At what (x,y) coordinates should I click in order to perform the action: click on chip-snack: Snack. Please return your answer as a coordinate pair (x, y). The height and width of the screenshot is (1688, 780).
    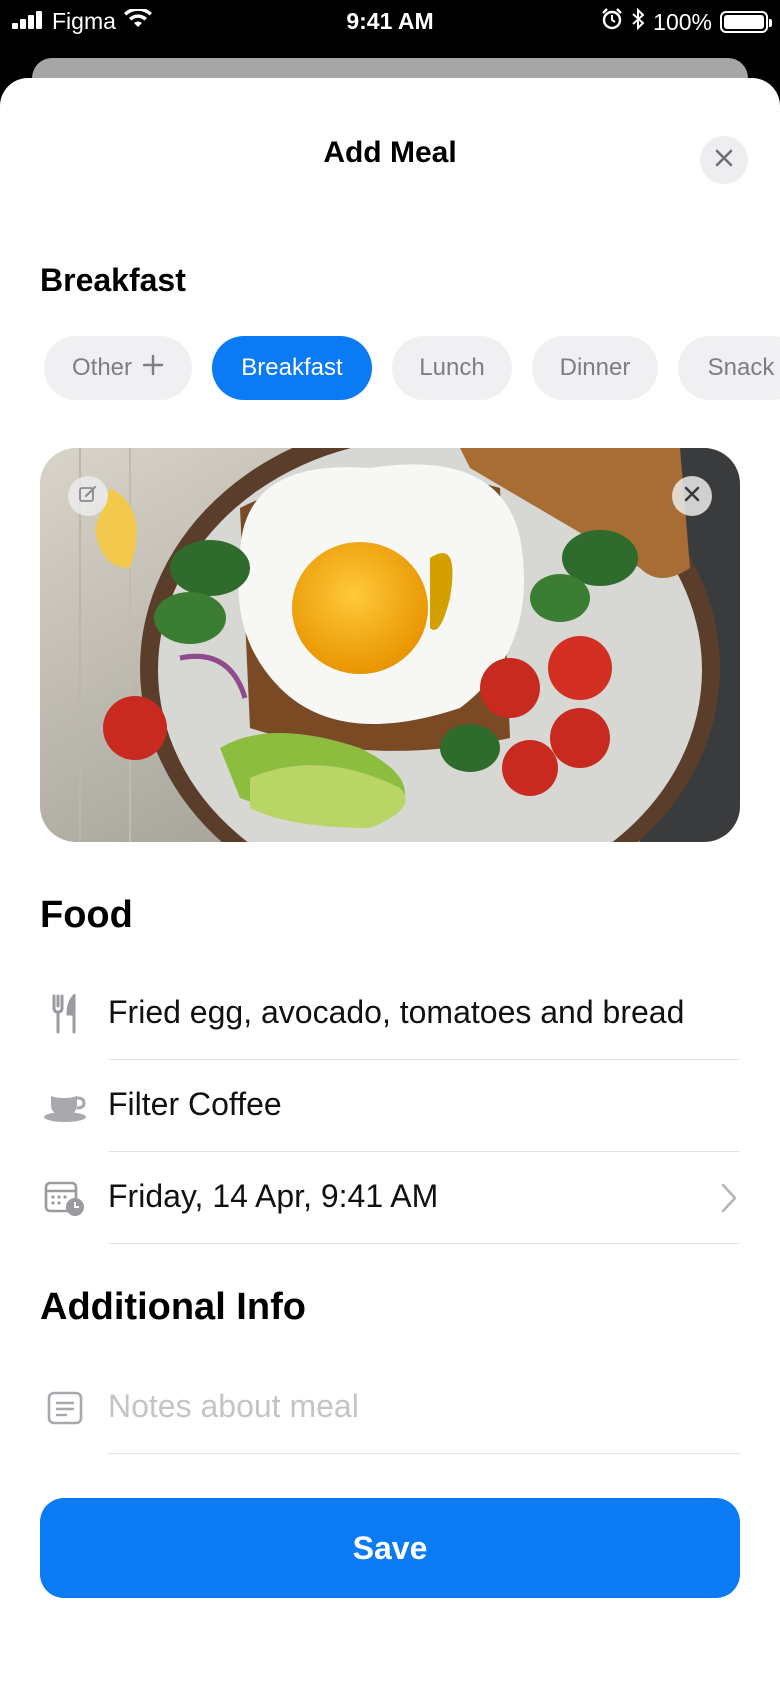
    Looking at the image, I should click on (729, 368).